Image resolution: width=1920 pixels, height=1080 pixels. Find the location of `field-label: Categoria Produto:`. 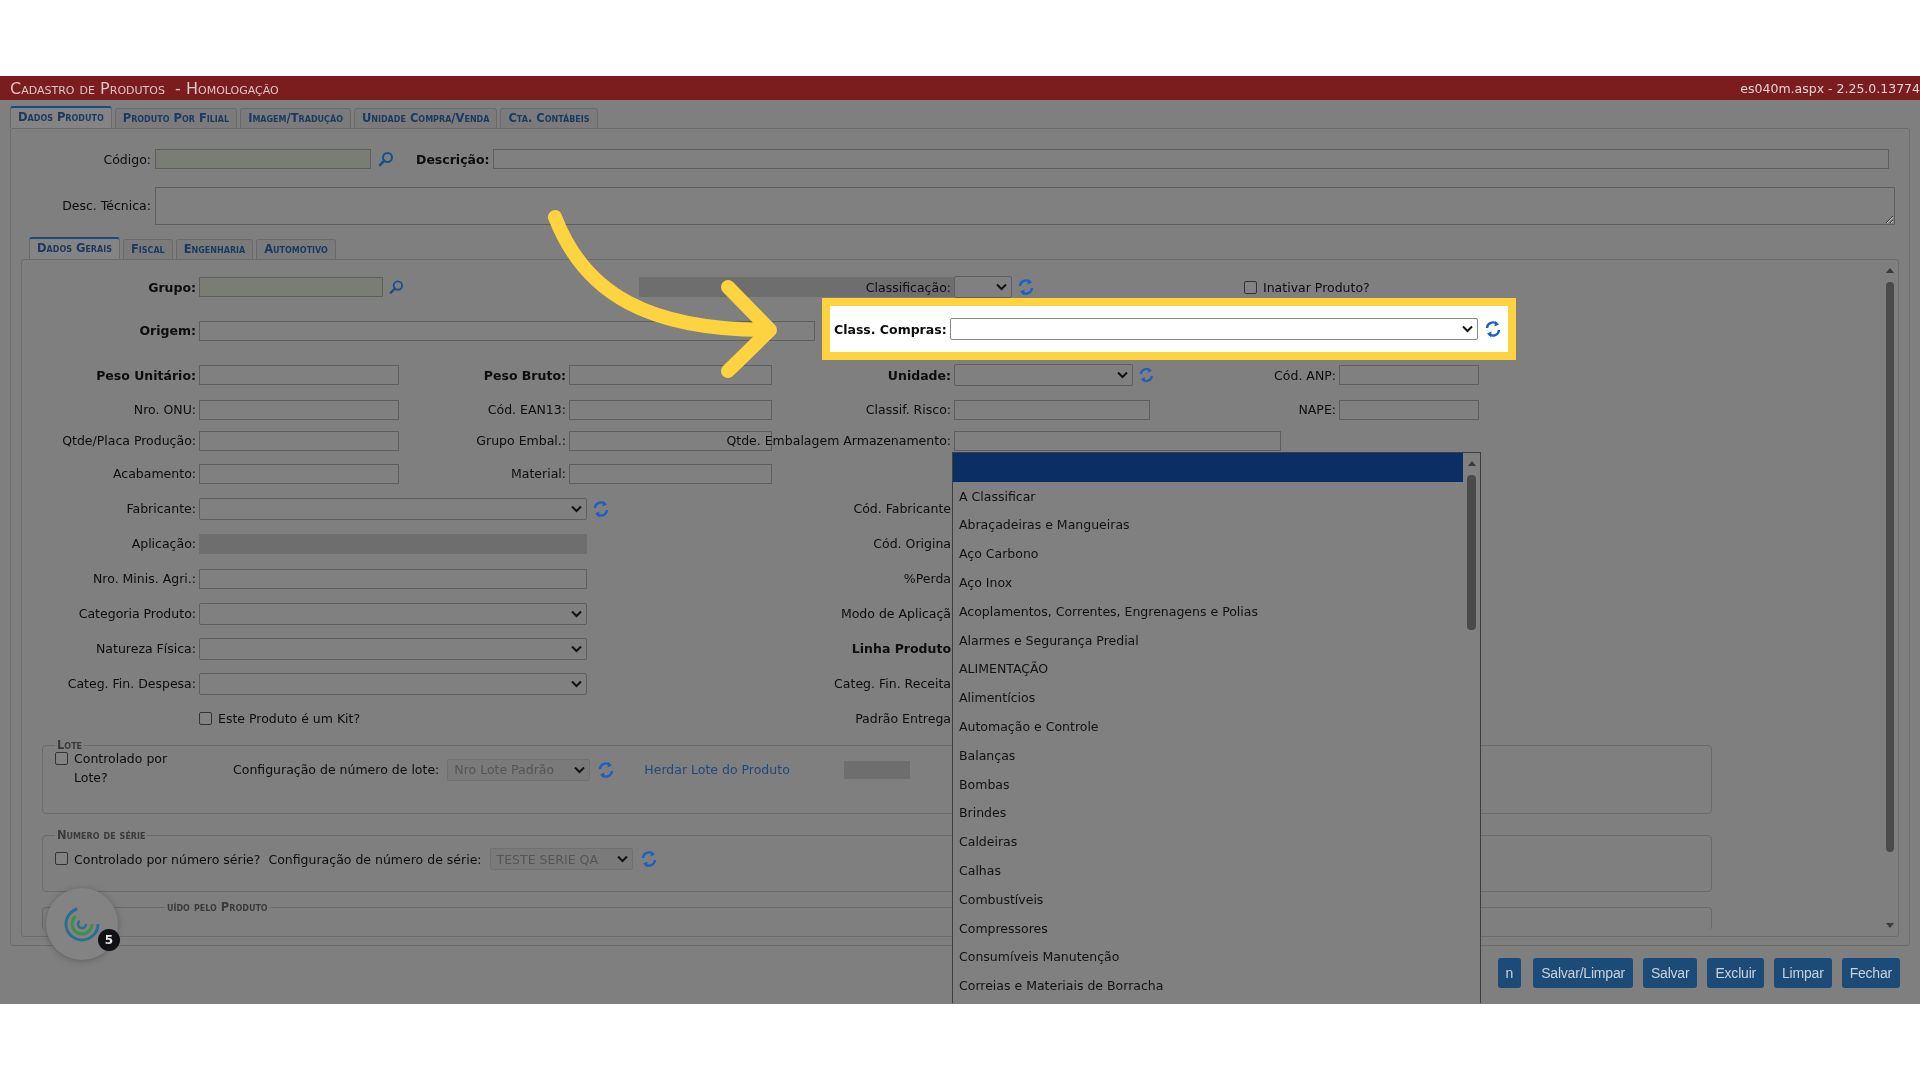

field-label: Categoria Produto: is located at coordinates (137, 613).